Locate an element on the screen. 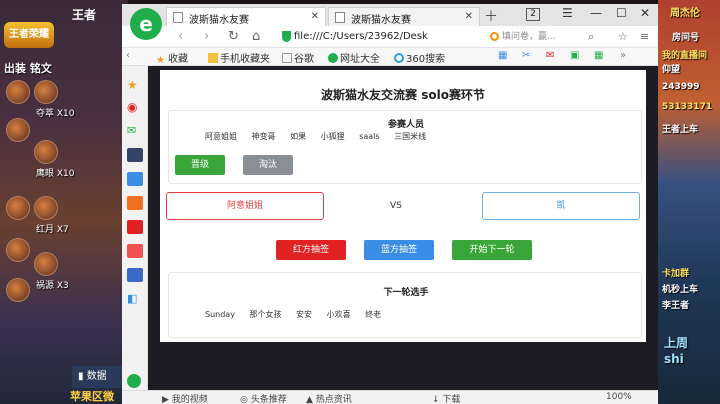 This screenshot has width=720, height=404. blue-draw-button: 蓝方抽签 is located at coordinates (399, 250).